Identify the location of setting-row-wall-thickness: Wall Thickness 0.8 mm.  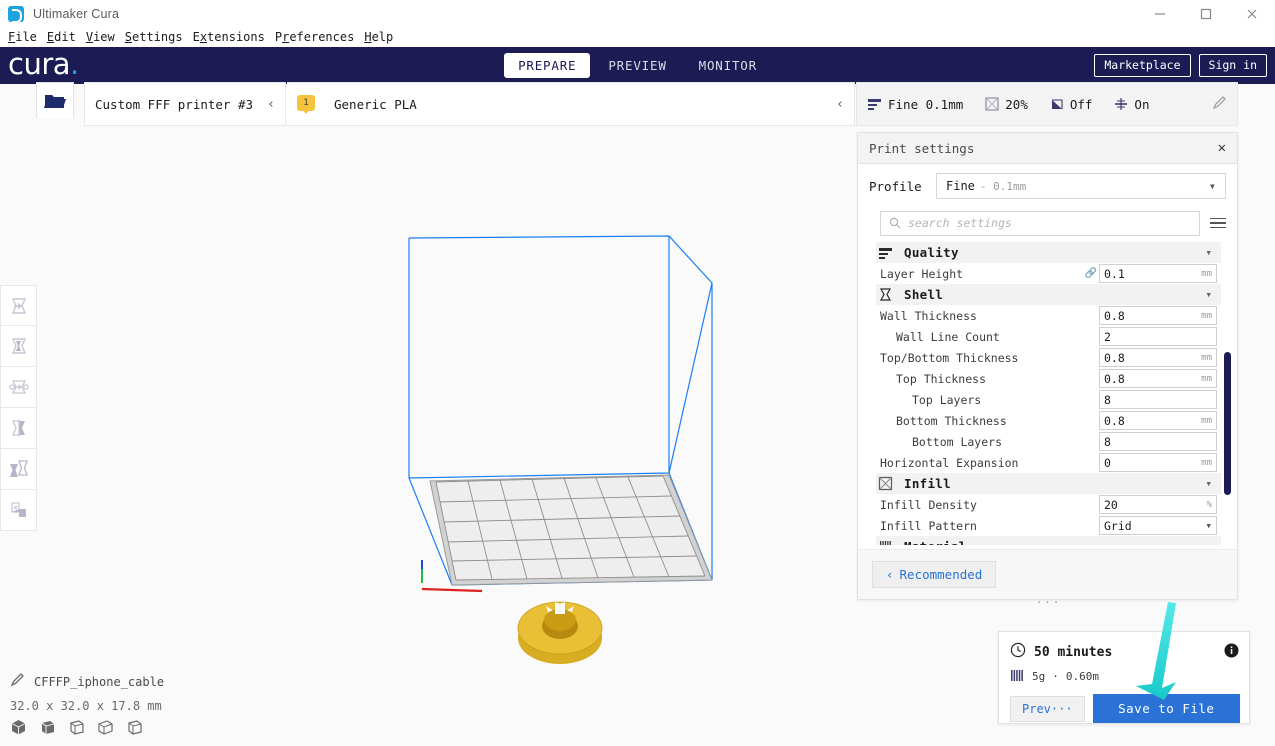
(1048, 315).